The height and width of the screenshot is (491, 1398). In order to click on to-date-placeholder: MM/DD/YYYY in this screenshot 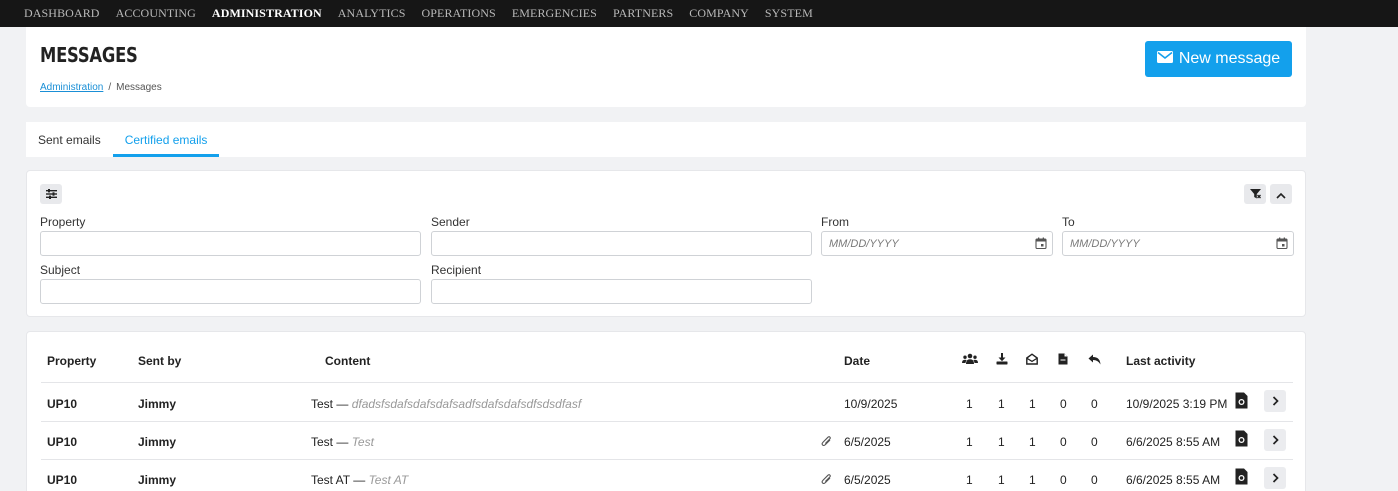, I will do `click(1105, 243)`.